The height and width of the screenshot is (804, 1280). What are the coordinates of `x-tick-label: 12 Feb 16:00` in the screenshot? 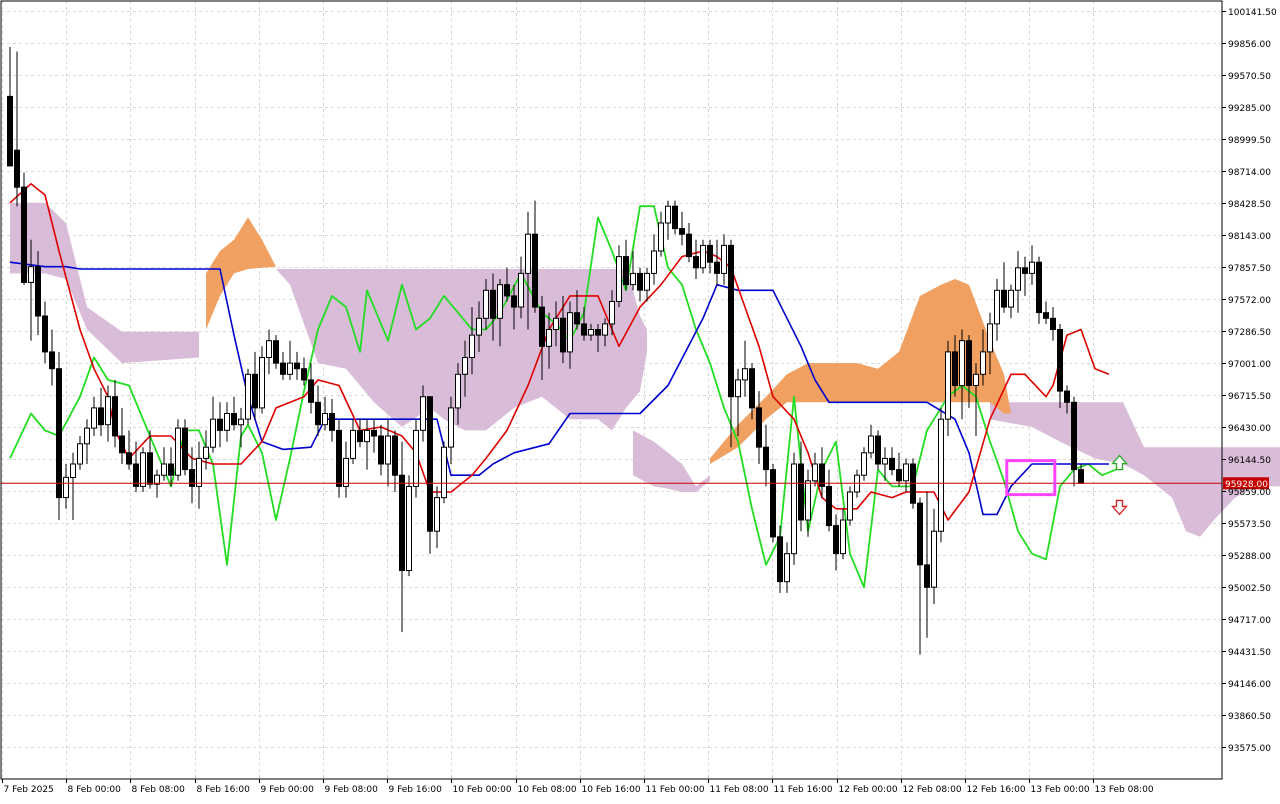 It's located at (996, 790).